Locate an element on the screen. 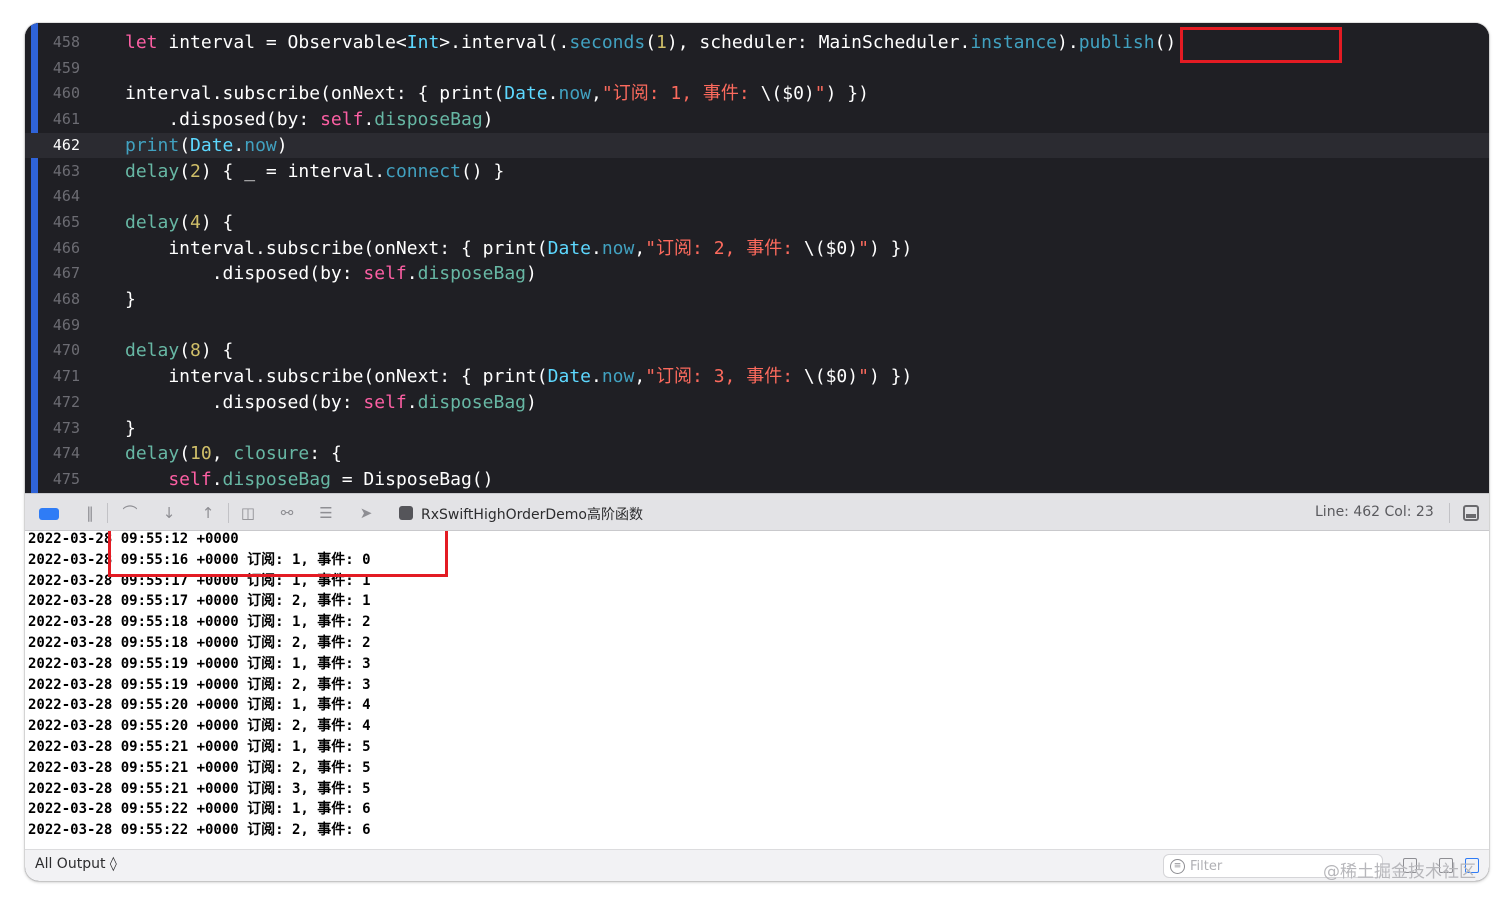  line-number: 467 is located at coordinates (66, 273).